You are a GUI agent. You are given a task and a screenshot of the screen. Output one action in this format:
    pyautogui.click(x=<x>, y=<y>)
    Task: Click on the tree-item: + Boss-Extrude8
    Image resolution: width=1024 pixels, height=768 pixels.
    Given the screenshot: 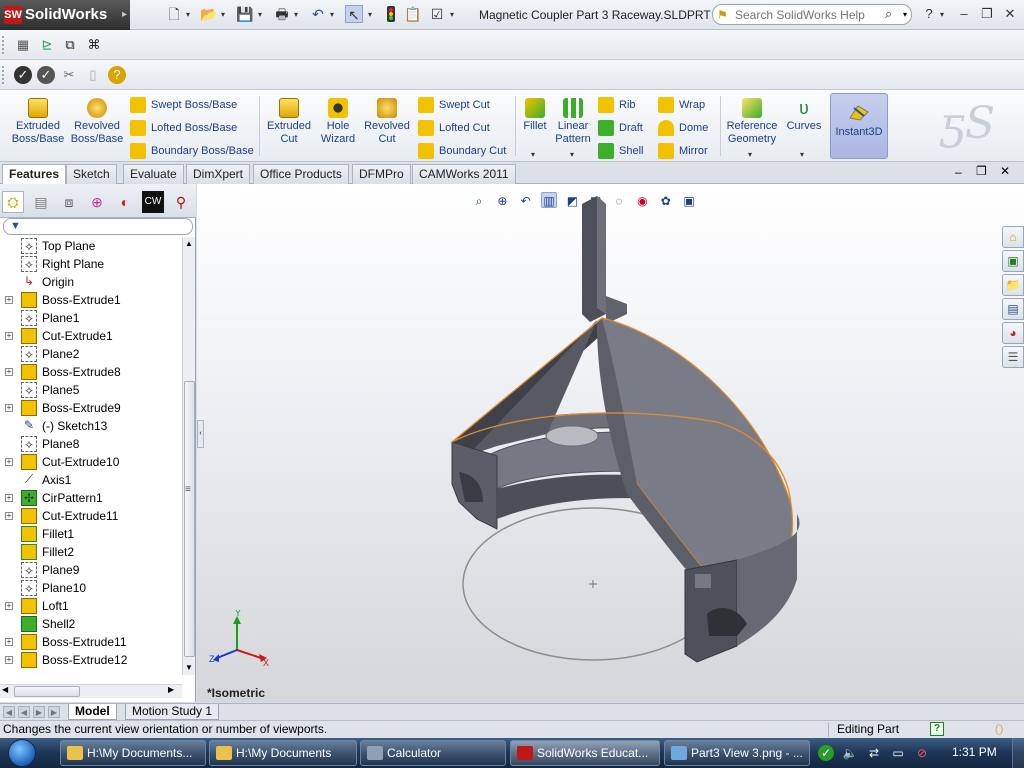 What is the action you would take?
    pyautogui.click(x=91, y=372)
    